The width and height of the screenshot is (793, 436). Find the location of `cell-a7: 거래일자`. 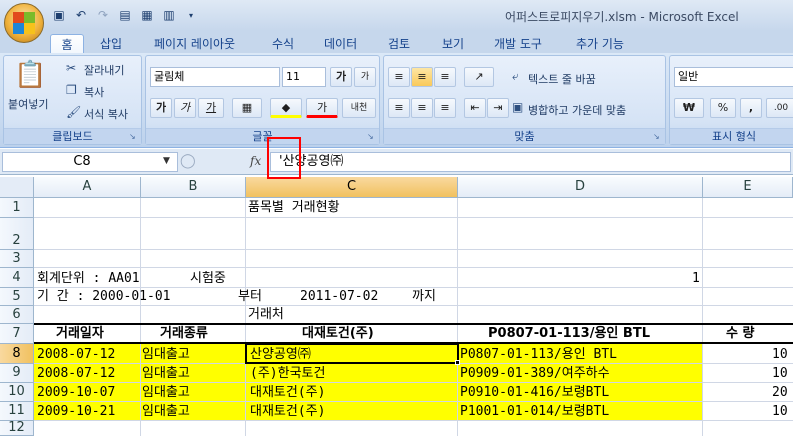

cell-a7: 거래일자 is located at coordinates (80, 333).